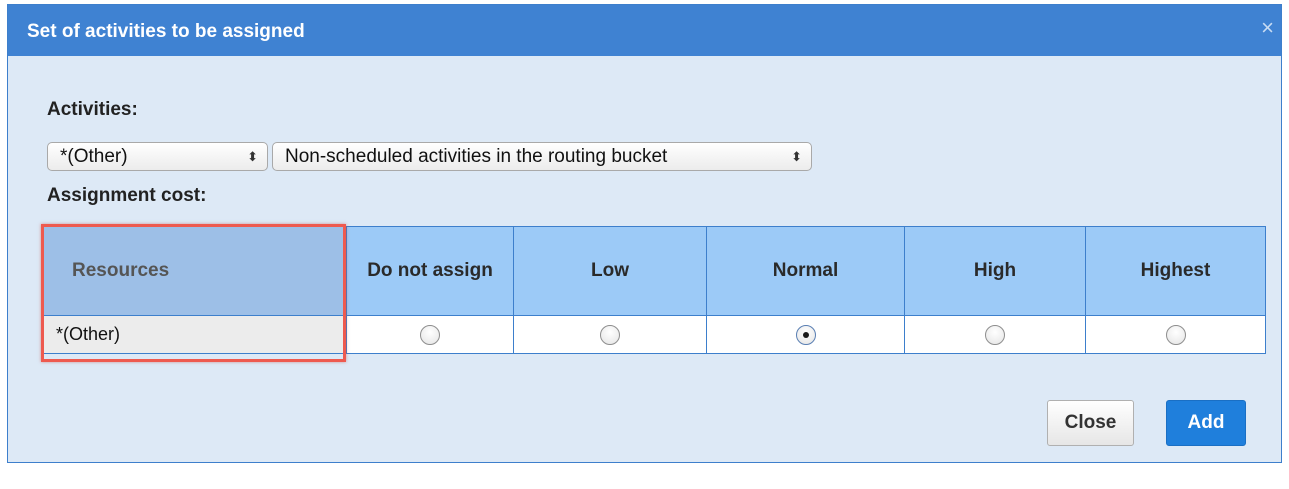 This screenshot has height=489, width=1289. What do you see at coordinates (1206, 423) in the screenshot?
I see `add-button: Add` at bounding box center [1206, 423].